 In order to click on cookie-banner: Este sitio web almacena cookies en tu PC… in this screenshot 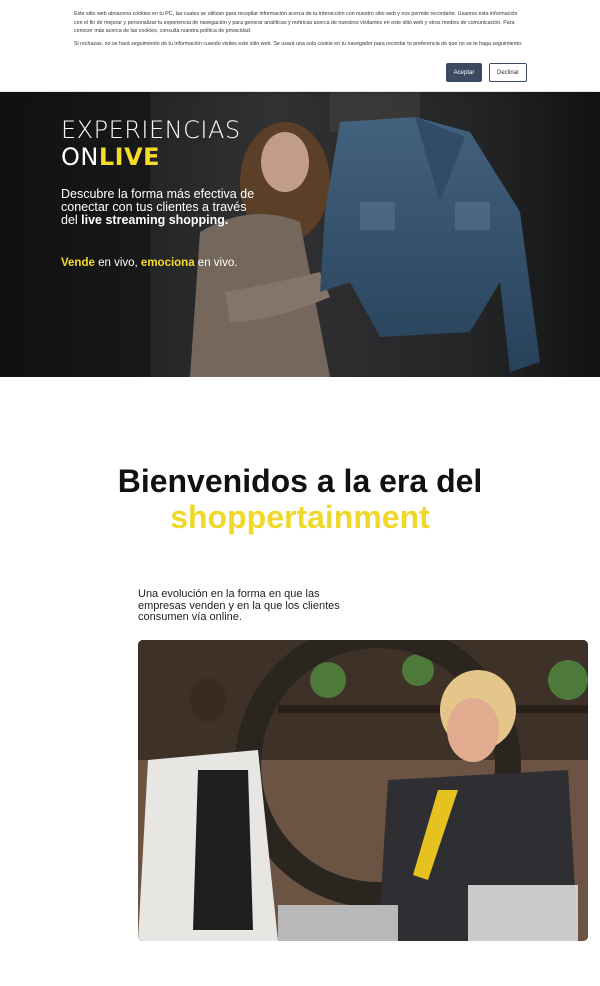, I will do `click(300, 46)`.